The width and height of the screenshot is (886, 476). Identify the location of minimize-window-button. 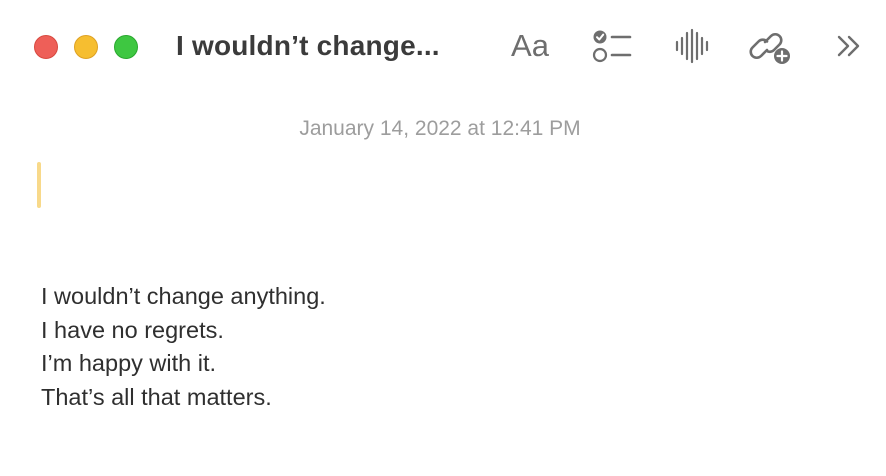
(86, 47).